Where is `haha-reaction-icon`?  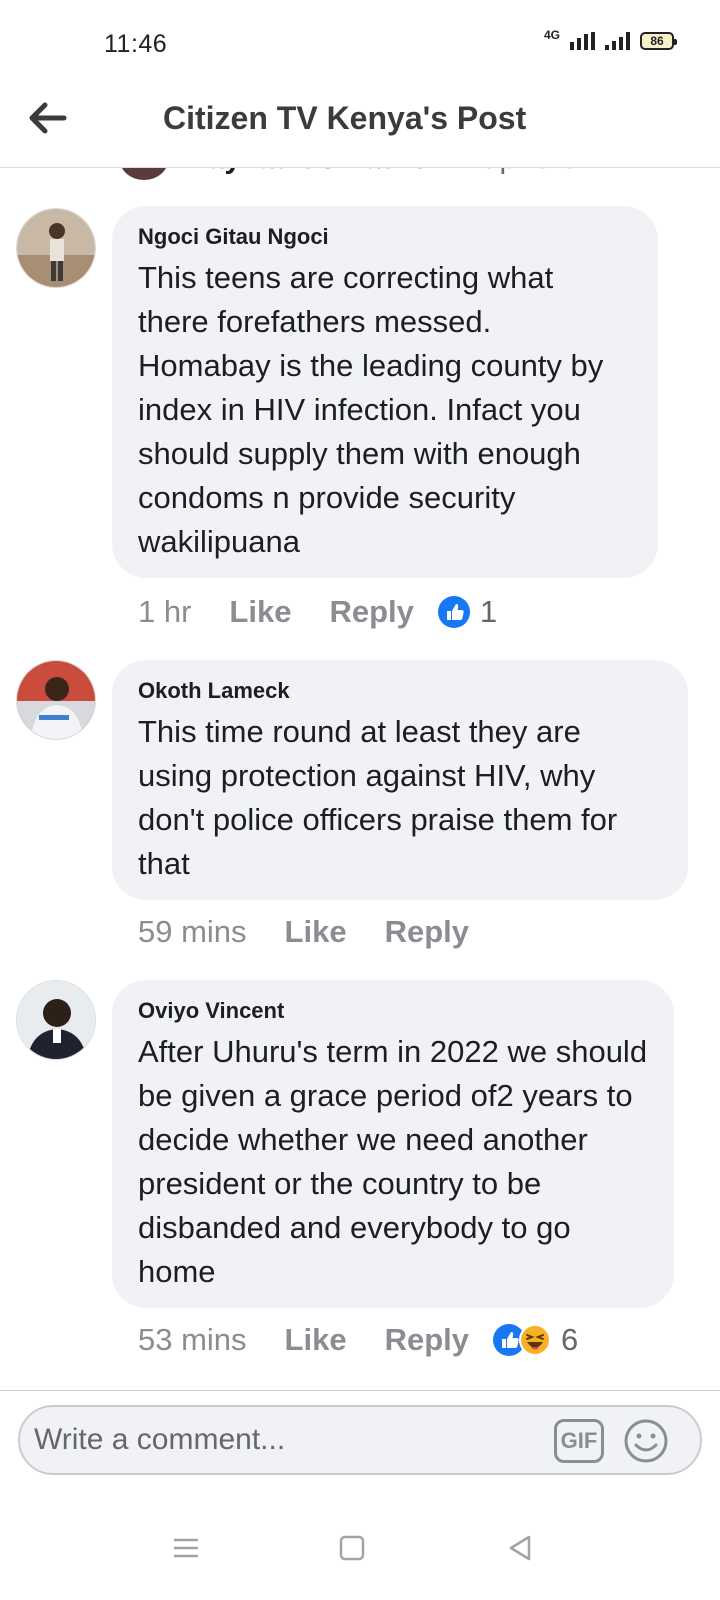 haha-reaction-icon is located at coordinates (535, 1340).